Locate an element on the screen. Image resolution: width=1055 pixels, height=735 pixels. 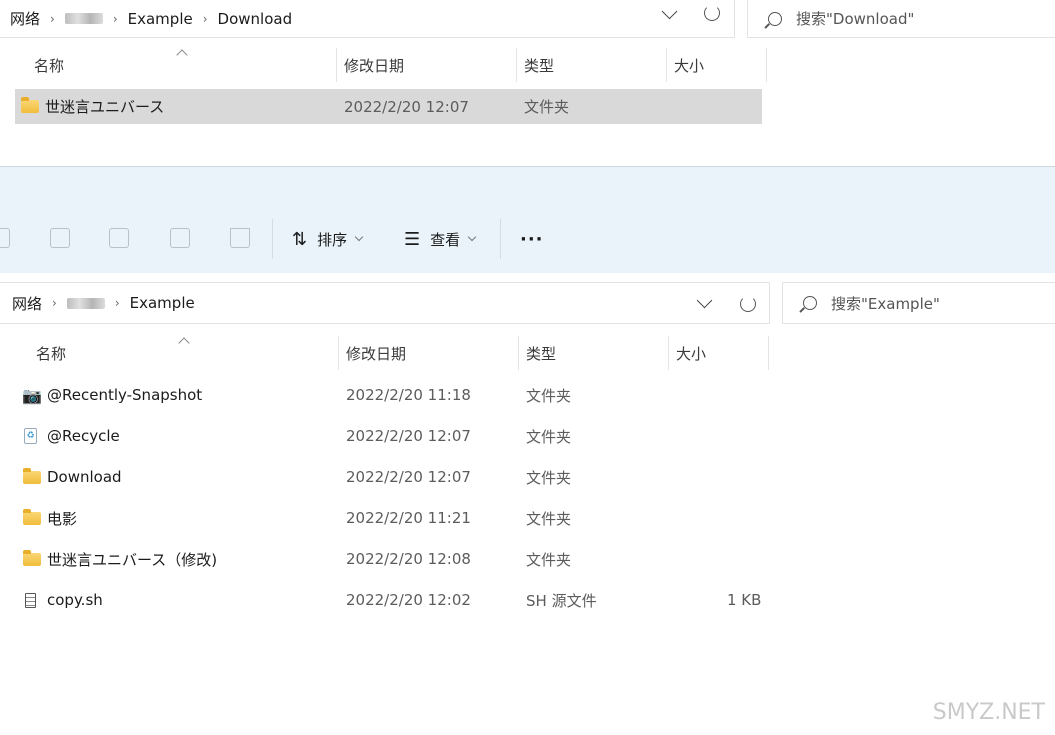
bottom-col-size: 大小 is located at coordinates (691, 353).